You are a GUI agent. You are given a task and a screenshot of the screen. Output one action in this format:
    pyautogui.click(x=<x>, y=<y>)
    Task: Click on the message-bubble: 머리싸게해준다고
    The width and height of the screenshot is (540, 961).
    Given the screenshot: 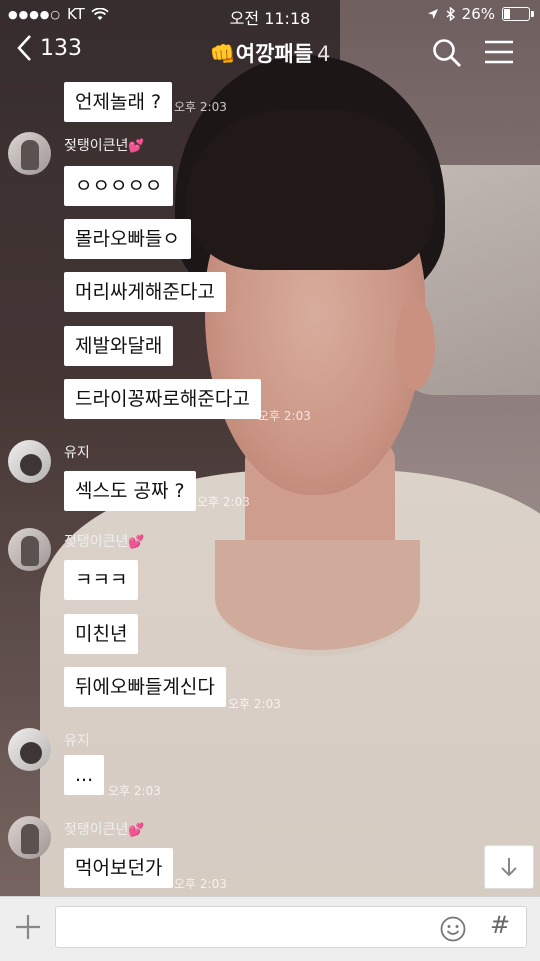 What is the action you would take?
    pyautogui.click(x=145, y=292)
    